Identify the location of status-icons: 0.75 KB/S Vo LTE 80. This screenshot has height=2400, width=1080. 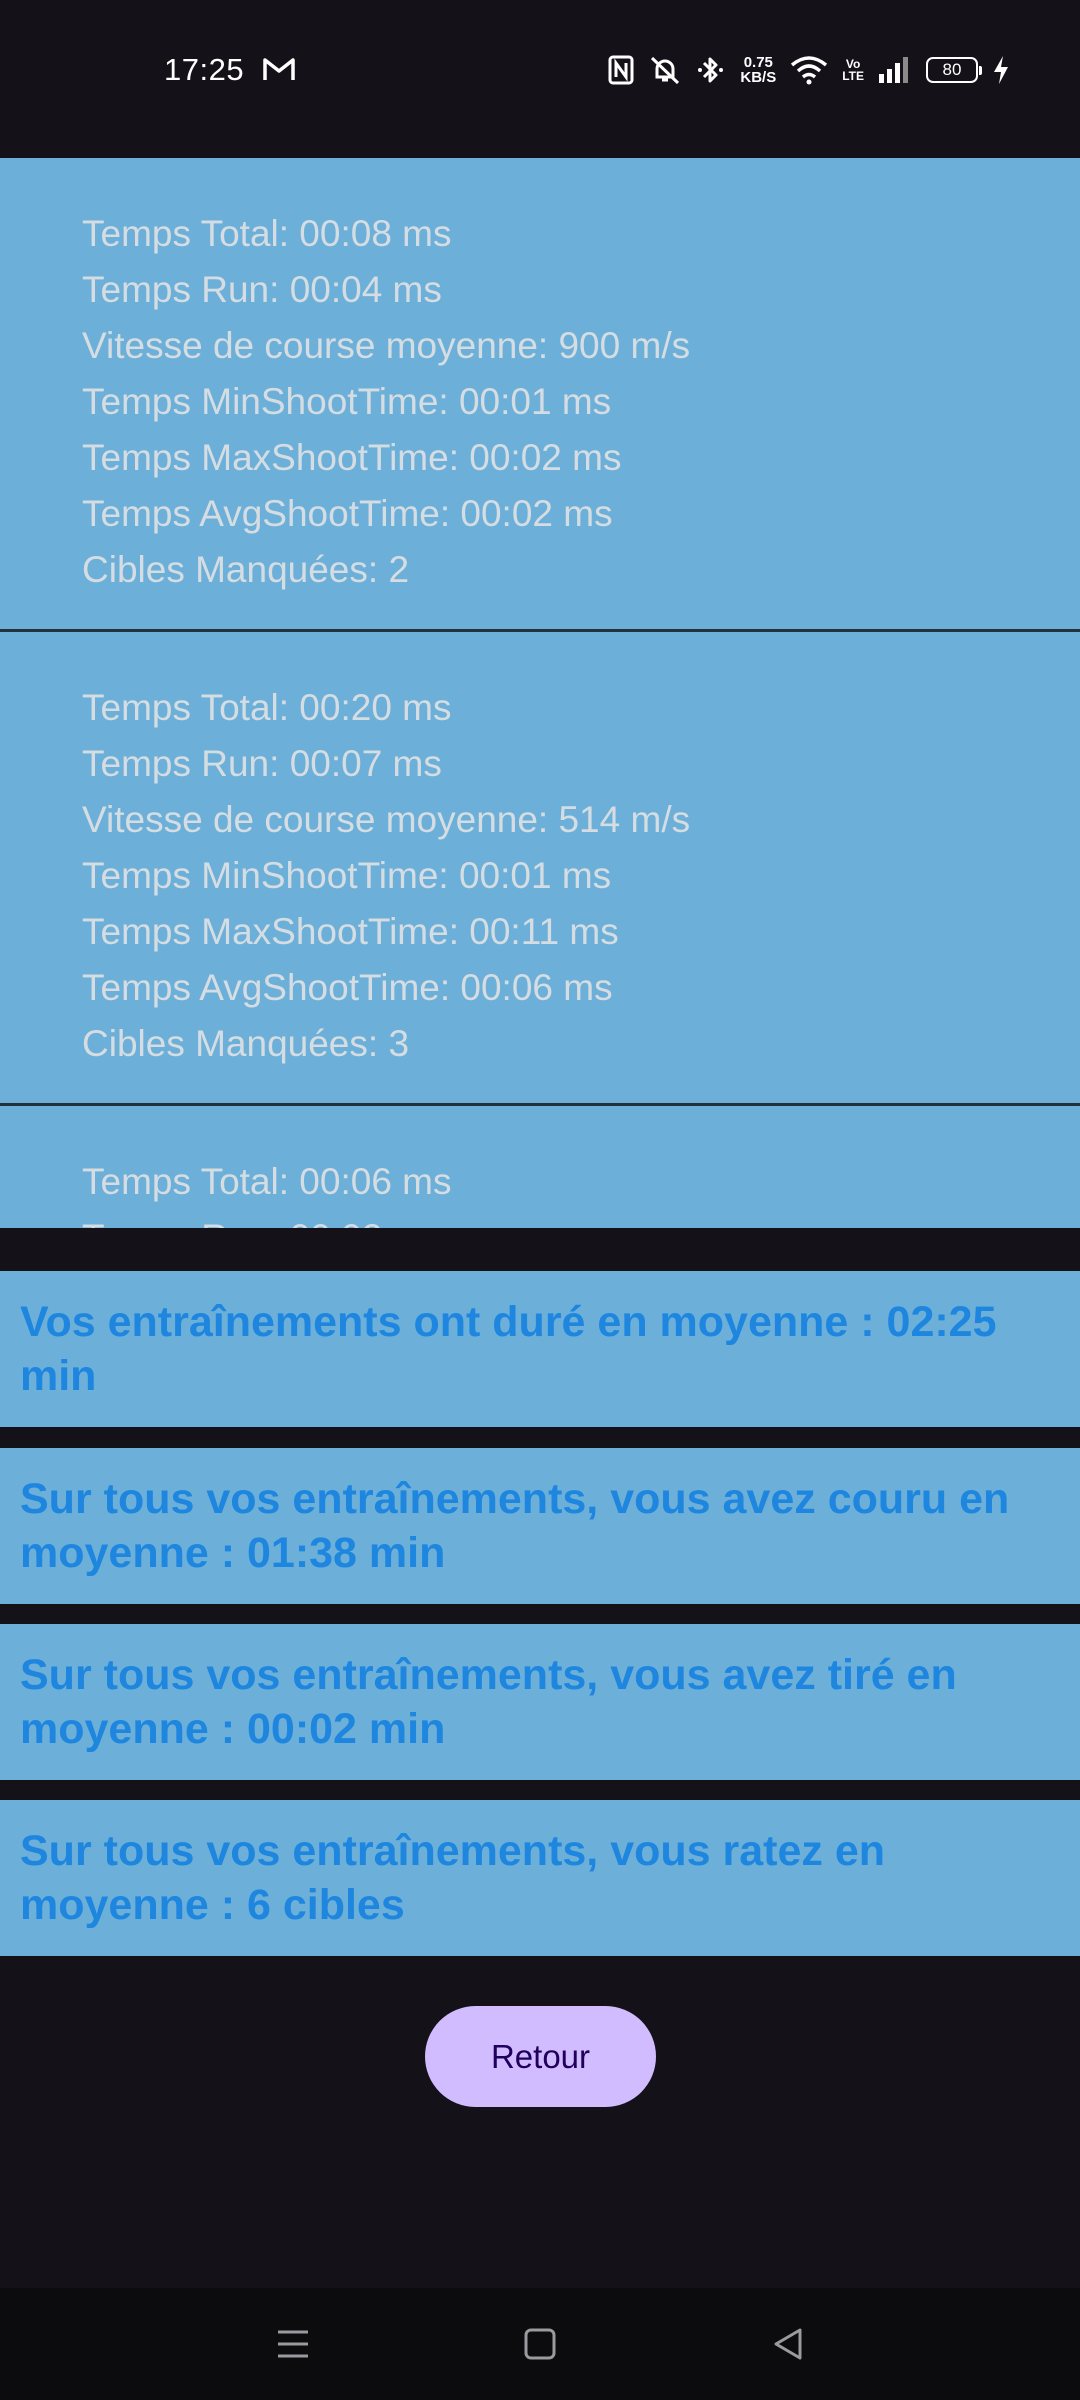
(809, 70).